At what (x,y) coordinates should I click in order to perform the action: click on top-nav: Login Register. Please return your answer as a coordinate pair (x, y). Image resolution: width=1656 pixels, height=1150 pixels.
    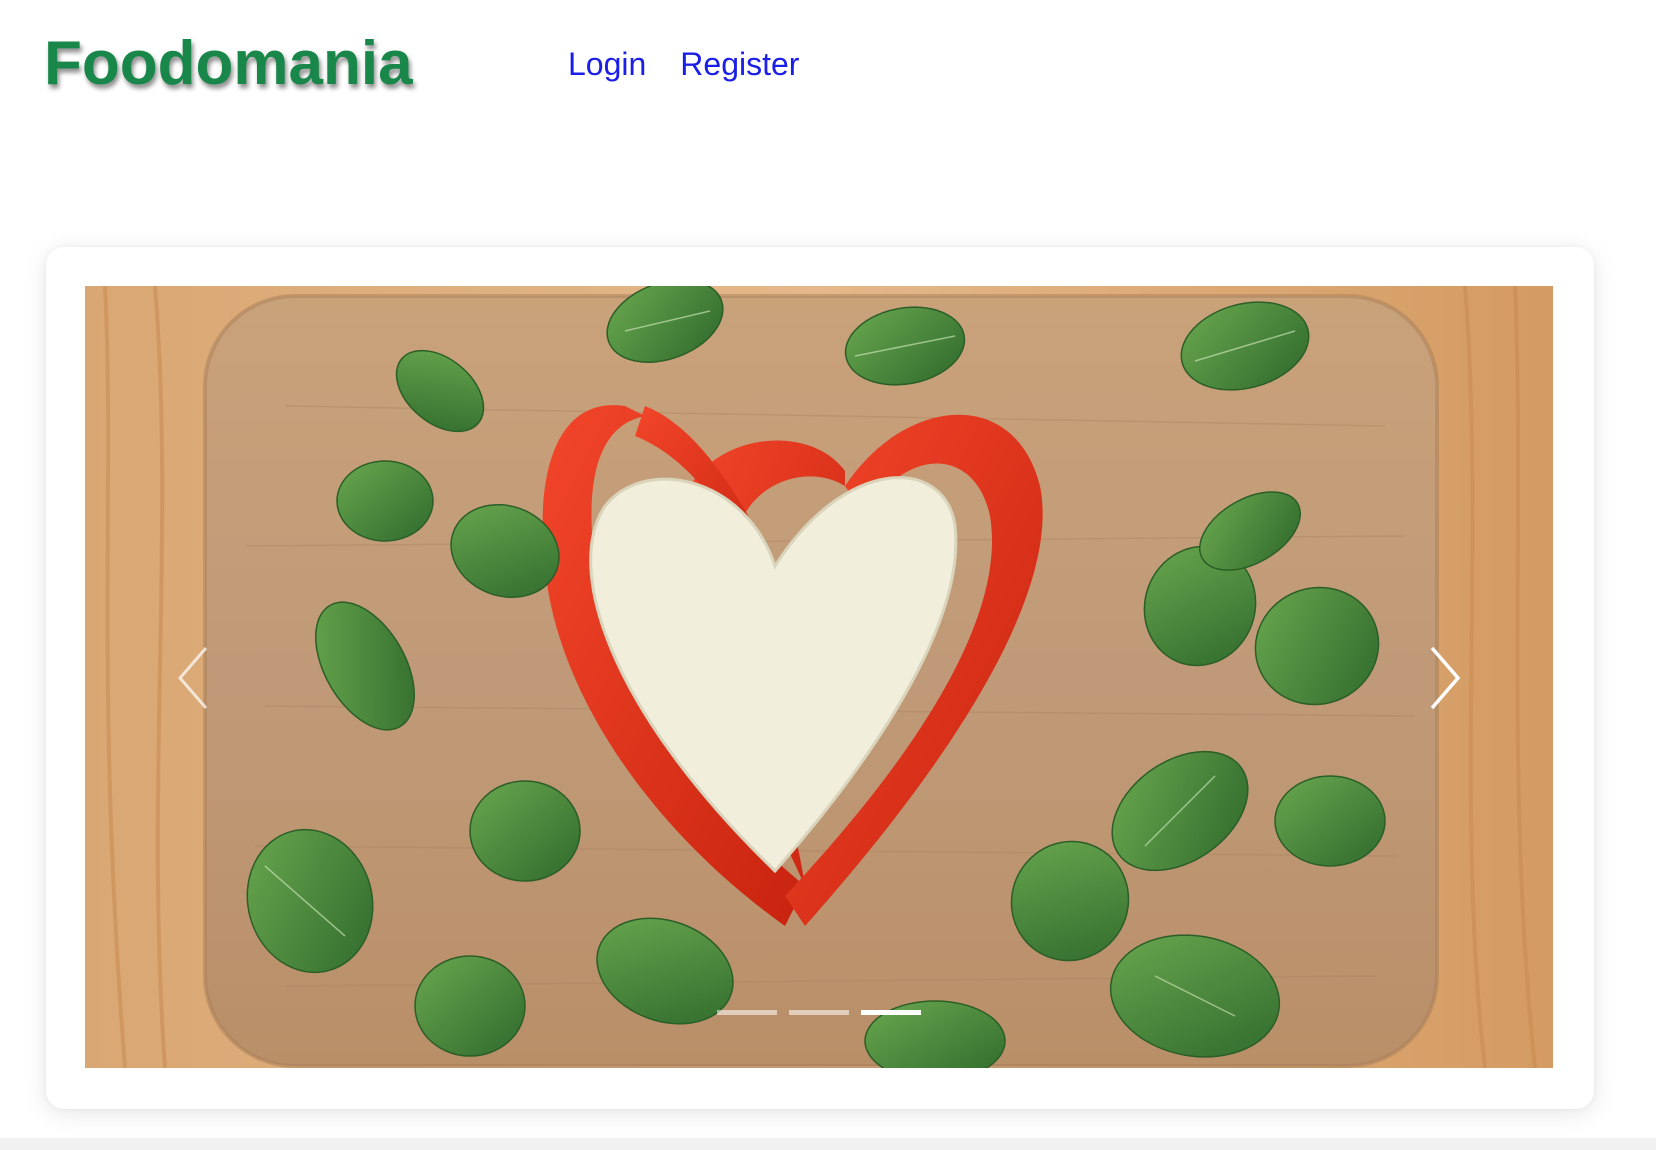
    Looking at the image, I should click on (683, 64).